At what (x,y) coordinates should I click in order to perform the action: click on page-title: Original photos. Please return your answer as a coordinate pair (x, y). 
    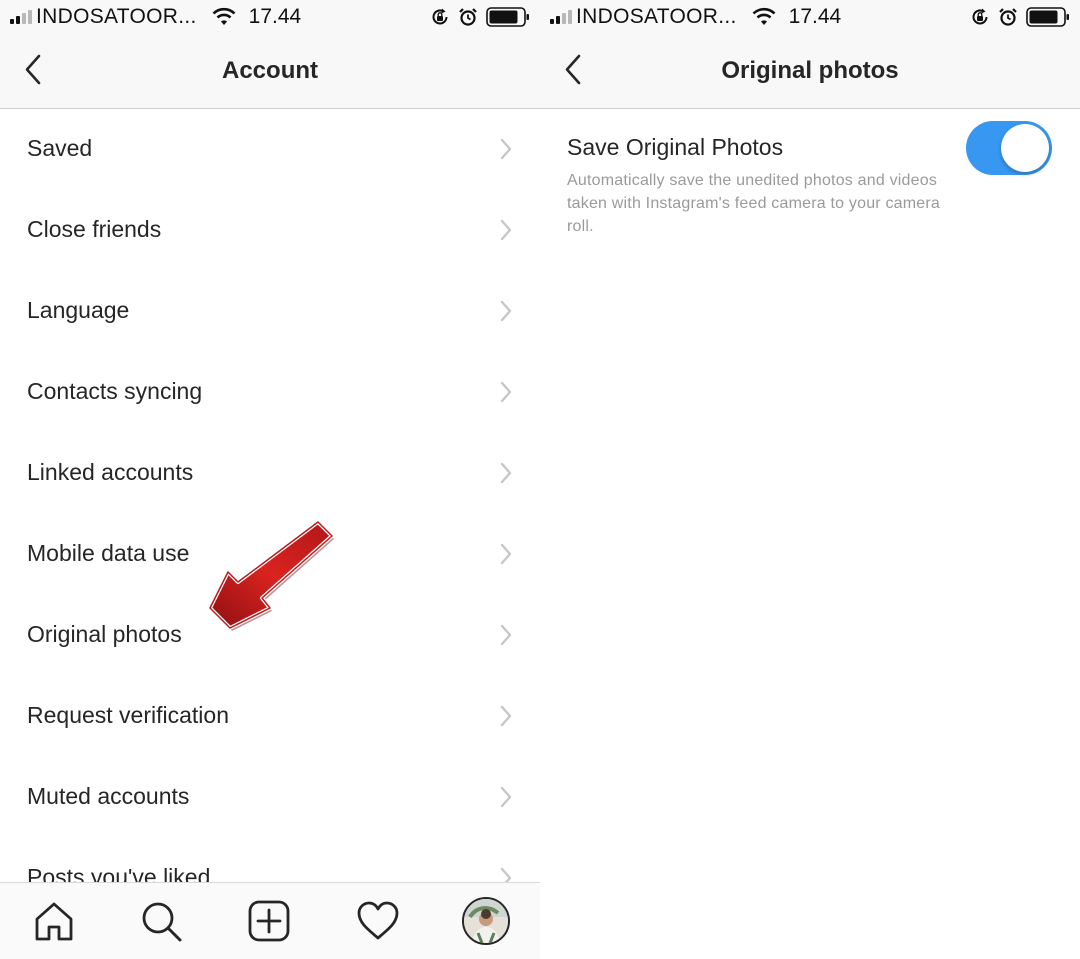
    Looking at the image, I should click on (810, 70).